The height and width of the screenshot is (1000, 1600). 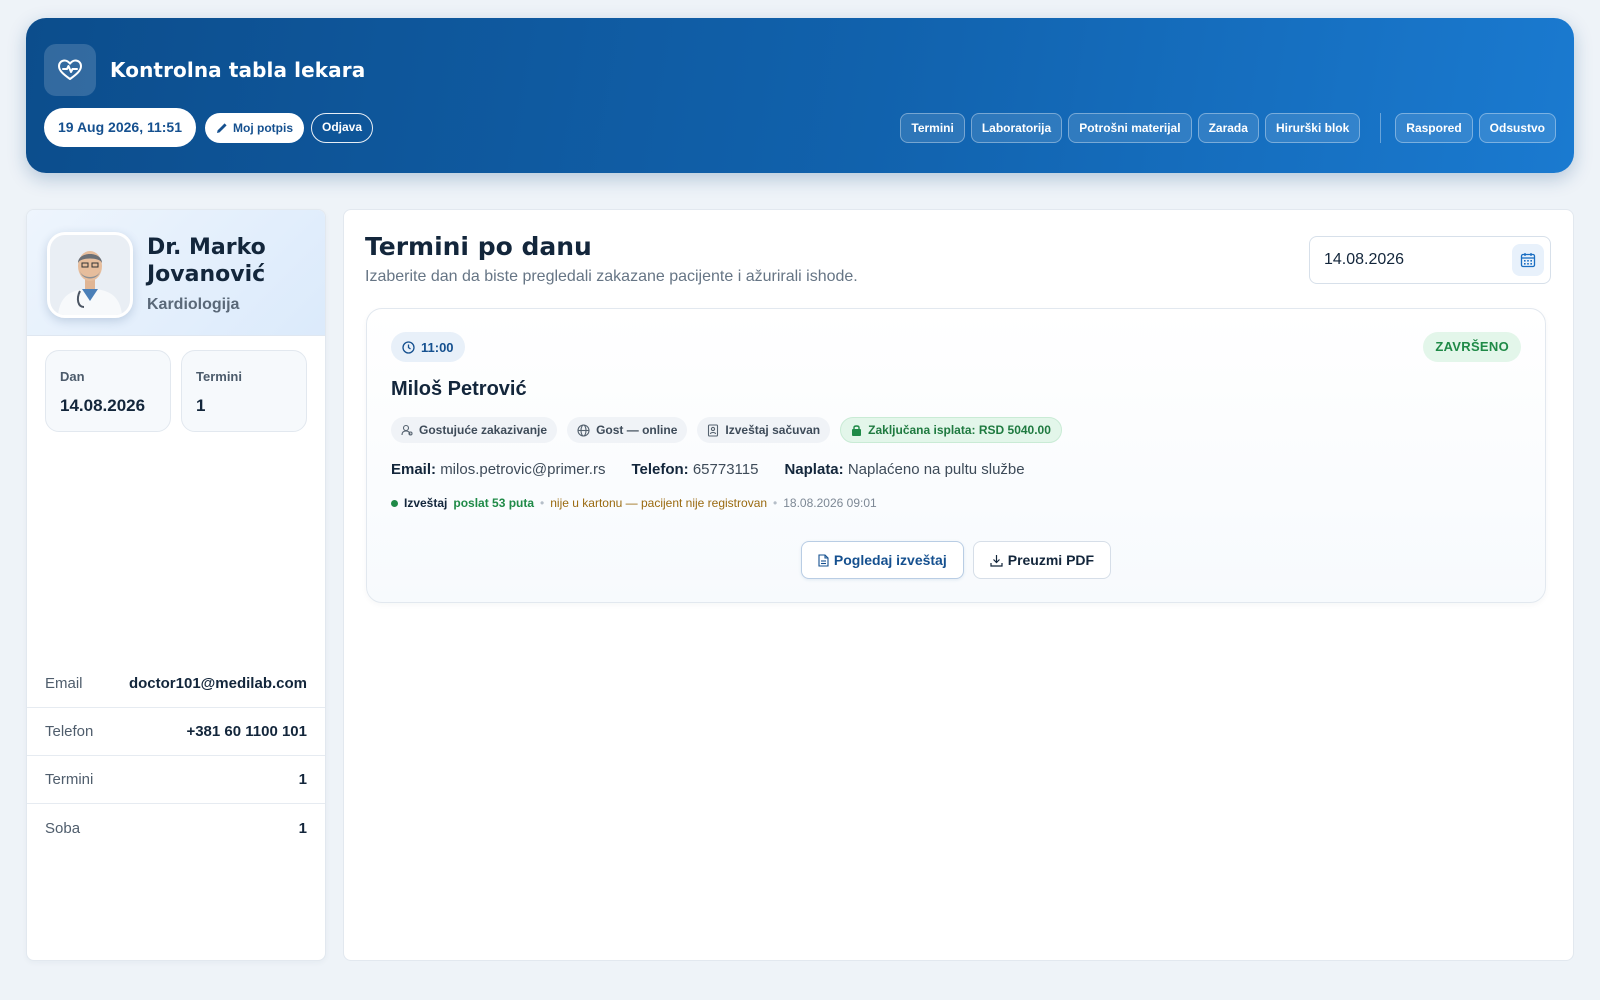 I want to click on info-key: Email, so click(x=64, y=683).